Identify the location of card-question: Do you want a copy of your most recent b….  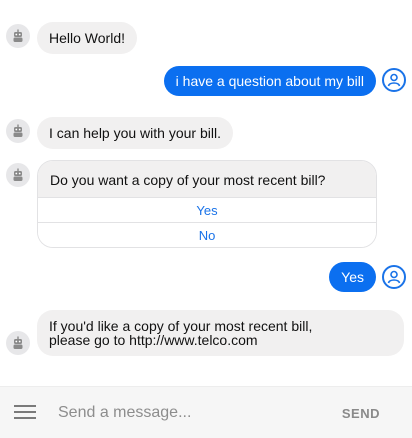
(207, 179).